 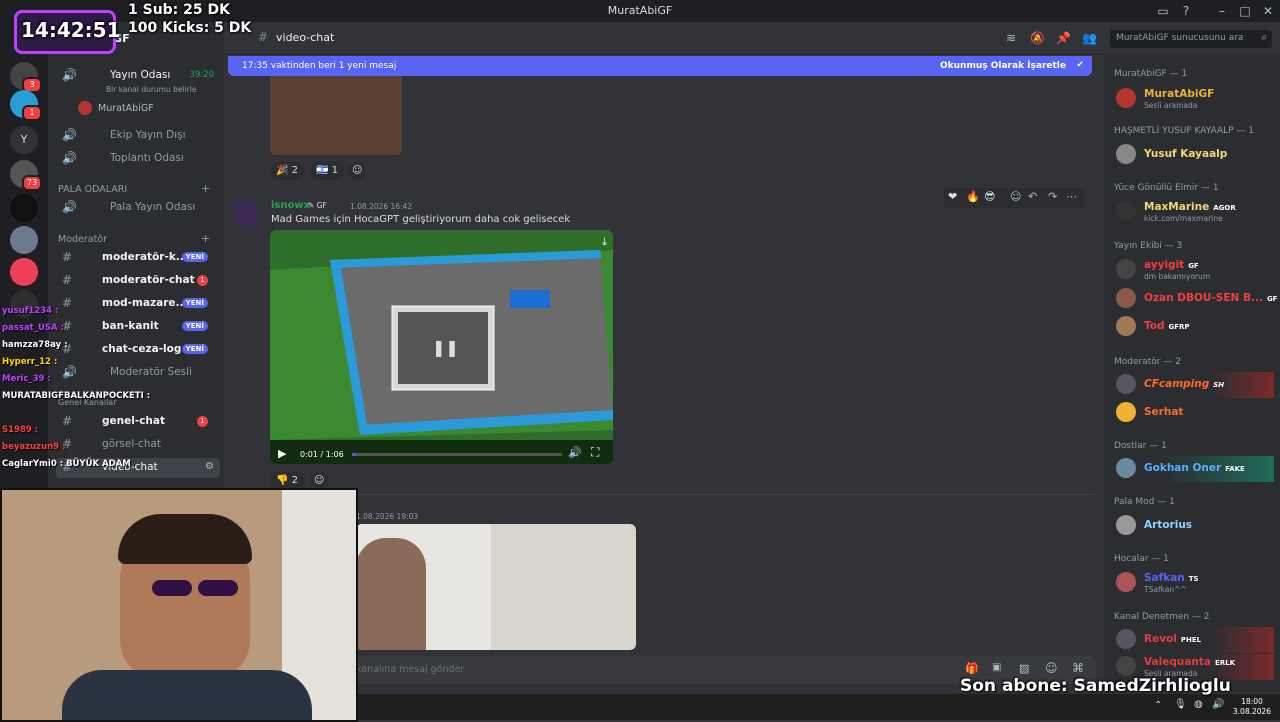 What do you see at coordinates (305, 37) in the screenshot?
I see `channel-title: video-chat` at bounding box center [305, 37].